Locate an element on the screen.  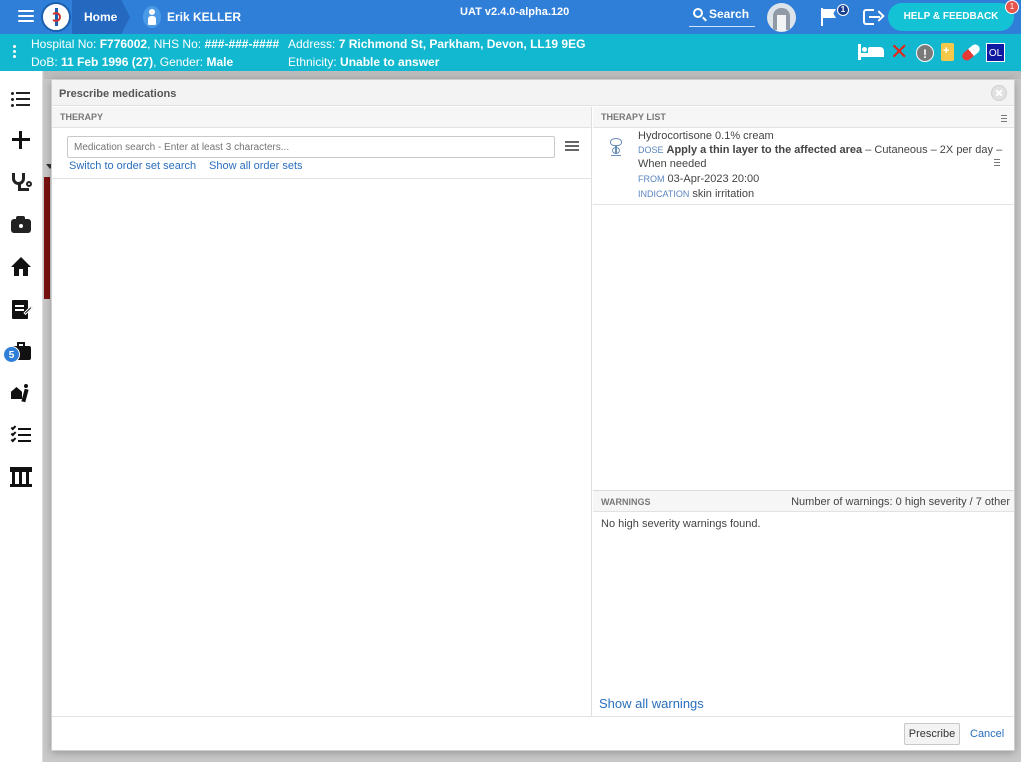
document-edit-icon is located at coordinates (21, 309).